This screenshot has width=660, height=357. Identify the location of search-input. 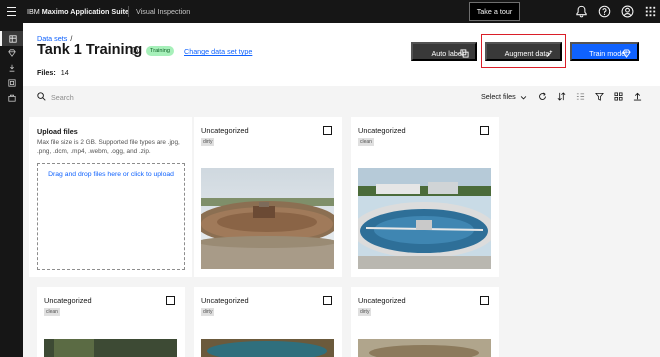
(201, 97).